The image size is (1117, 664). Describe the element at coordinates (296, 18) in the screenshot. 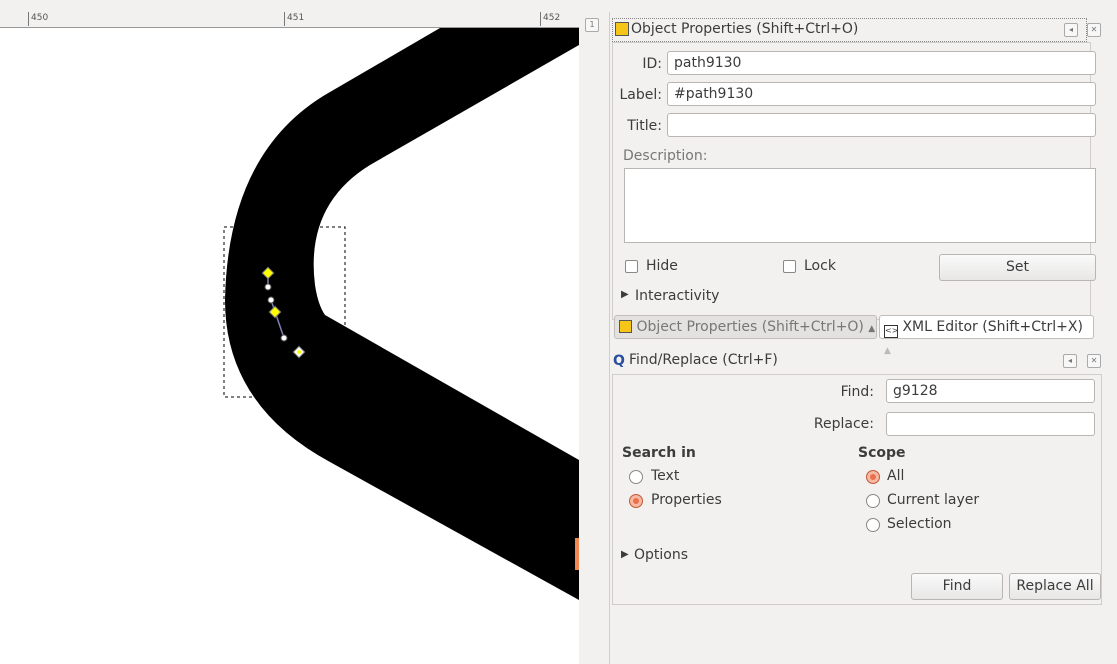

I see `ruler-label: 451` at that location.